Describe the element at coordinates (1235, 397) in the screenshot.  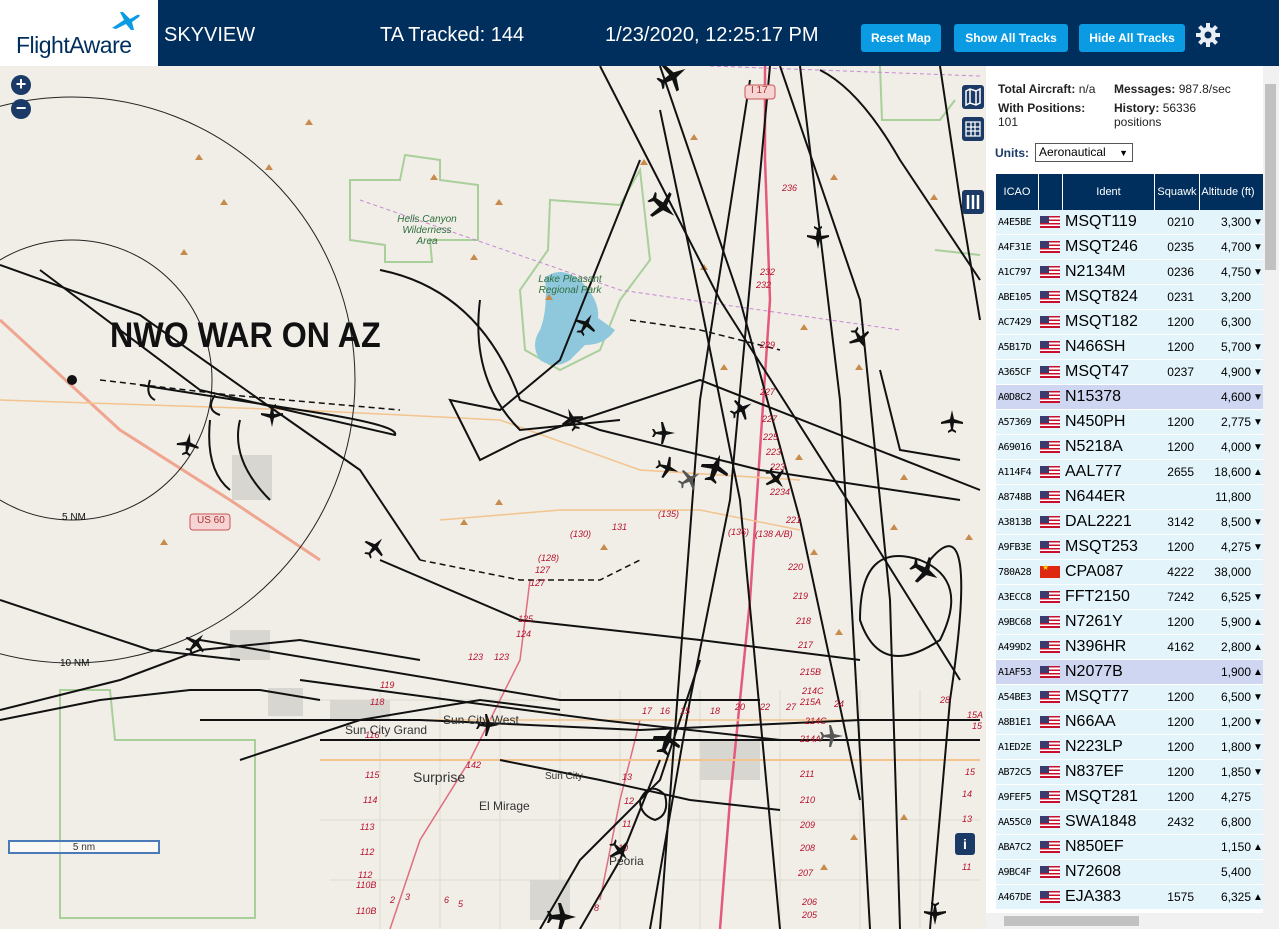
I see `altitude-cell: 4,600` at that location.